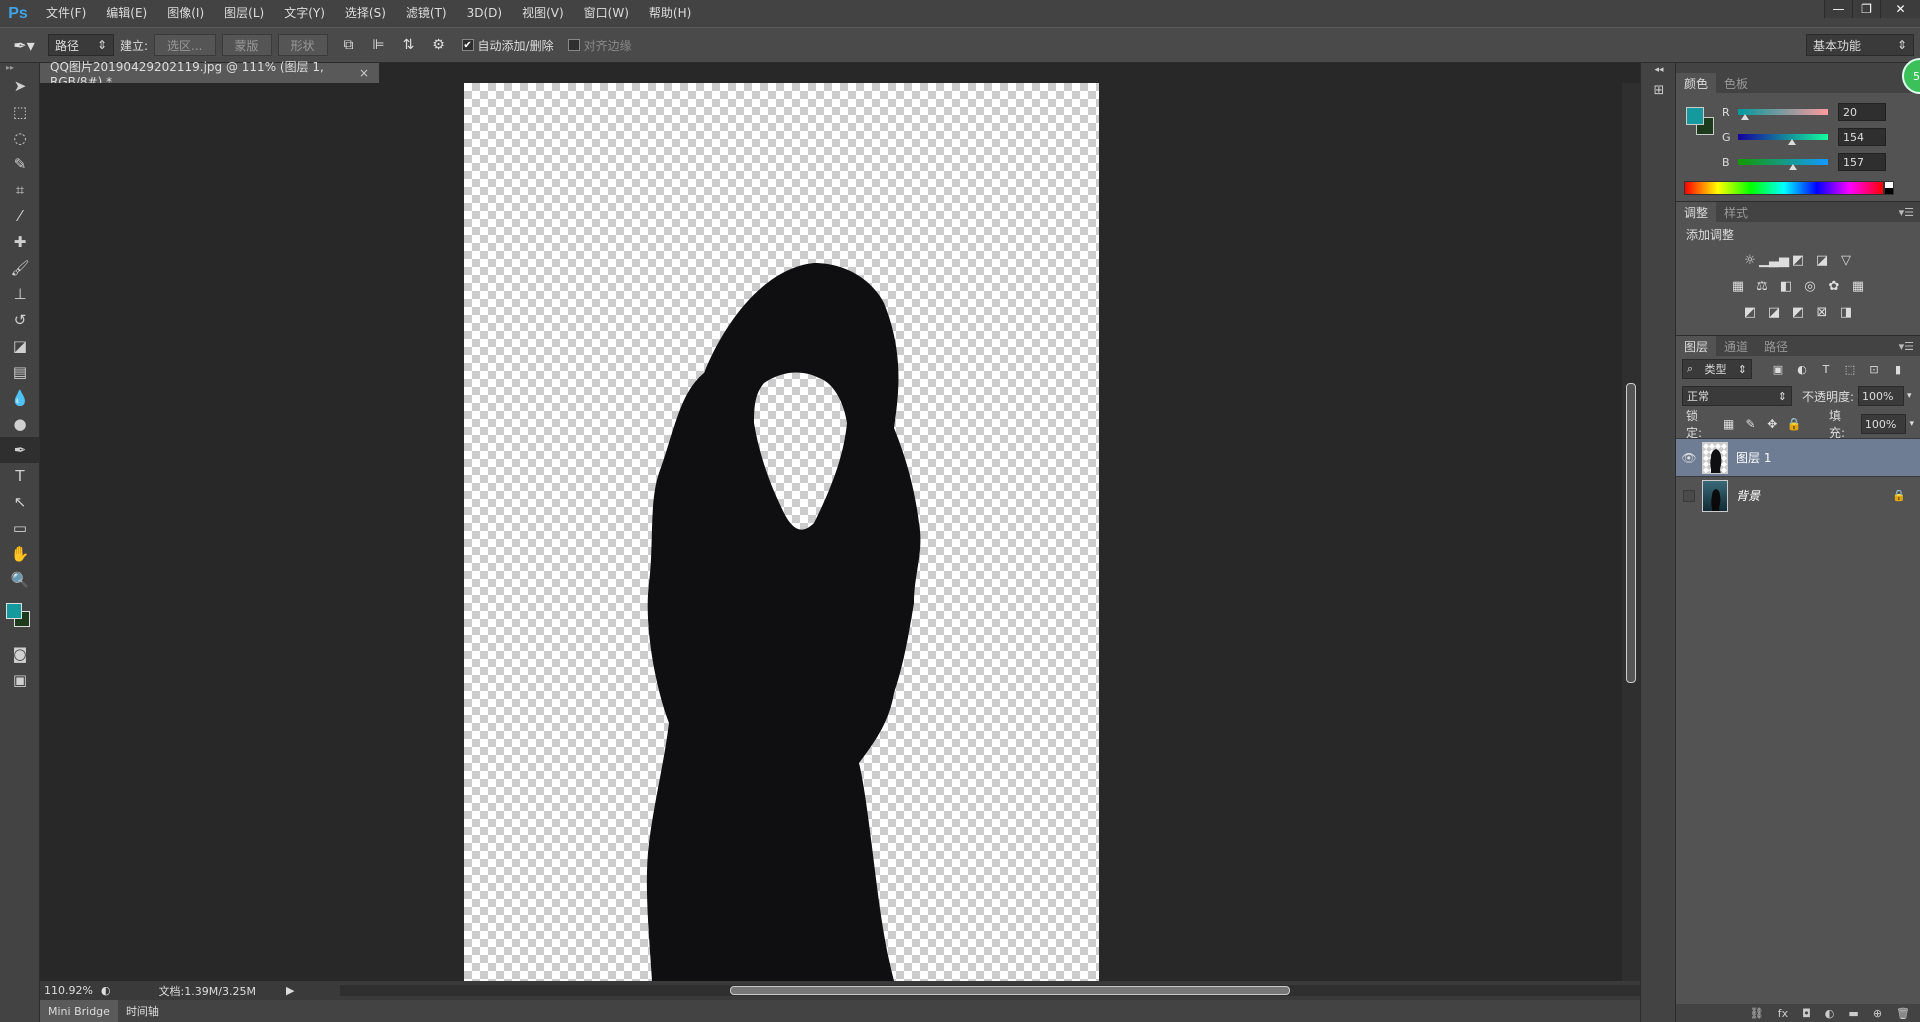 The height and width of the screenshot is (1022, 1920). Describe the element at coordinates (20, 476) in the screenshot. I see `type-tool-icon: T` at that location.